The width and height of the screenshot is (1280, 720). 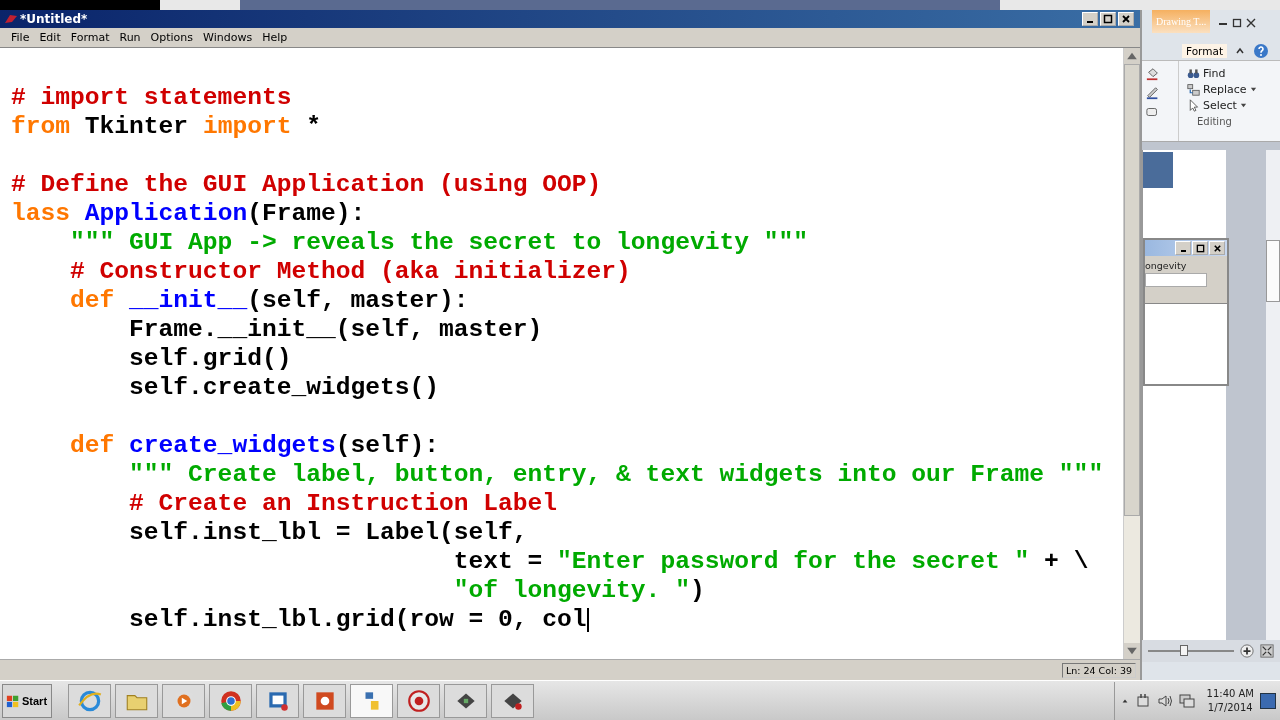 What do you see at coordinates (283, 387) in the screenshot?
I see `code-line: self.create_widgets()` at bounding box center [283, 387].